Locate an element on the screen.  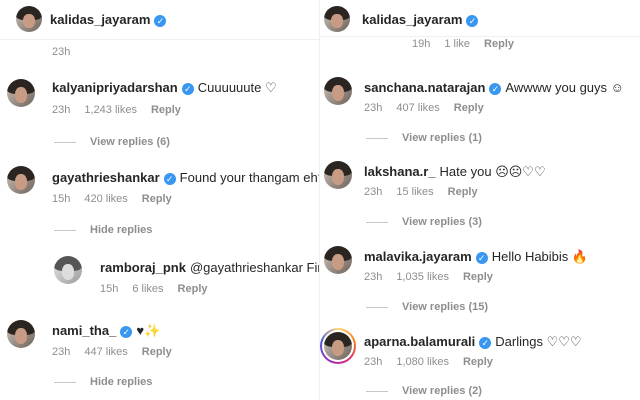
comment-username: malavika.jayaram ✓ Hello Habibis 🔥 is located at coordinates (476, 257).